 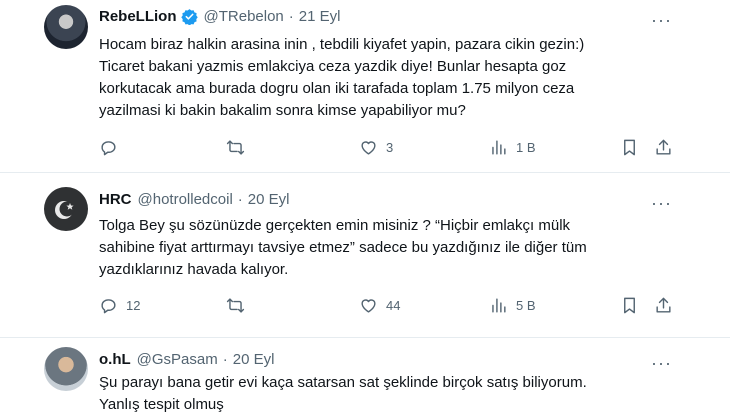 I want to click on reply-count: 12, so click(x=133, y=305).